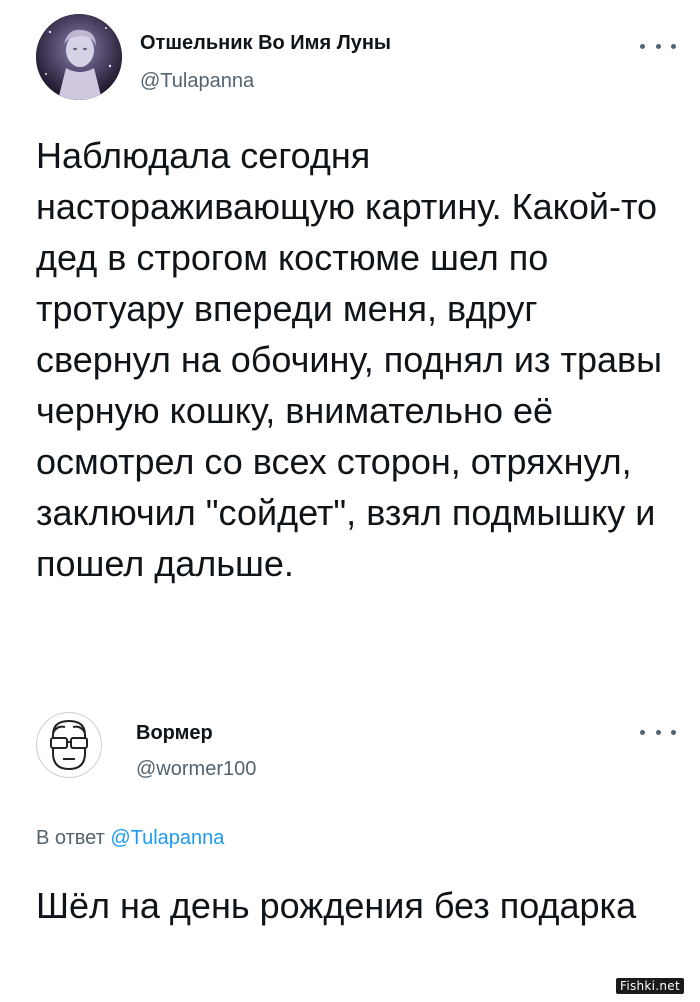  What do you see at coordinates (649, 986) in the screenshot?
I see `watermark: Fishki.net` at bounding box center [649, 986].